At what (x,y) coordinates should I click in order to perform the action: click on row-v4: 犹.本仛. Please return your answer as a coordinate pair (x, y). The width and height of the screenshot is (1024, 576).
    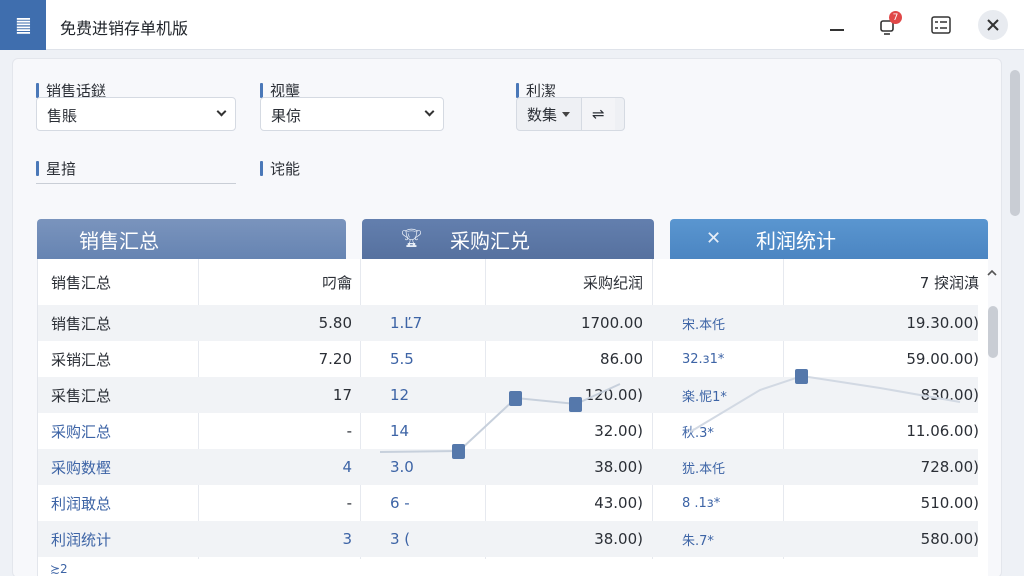
    Looking at the image, I should click on (704, 469).